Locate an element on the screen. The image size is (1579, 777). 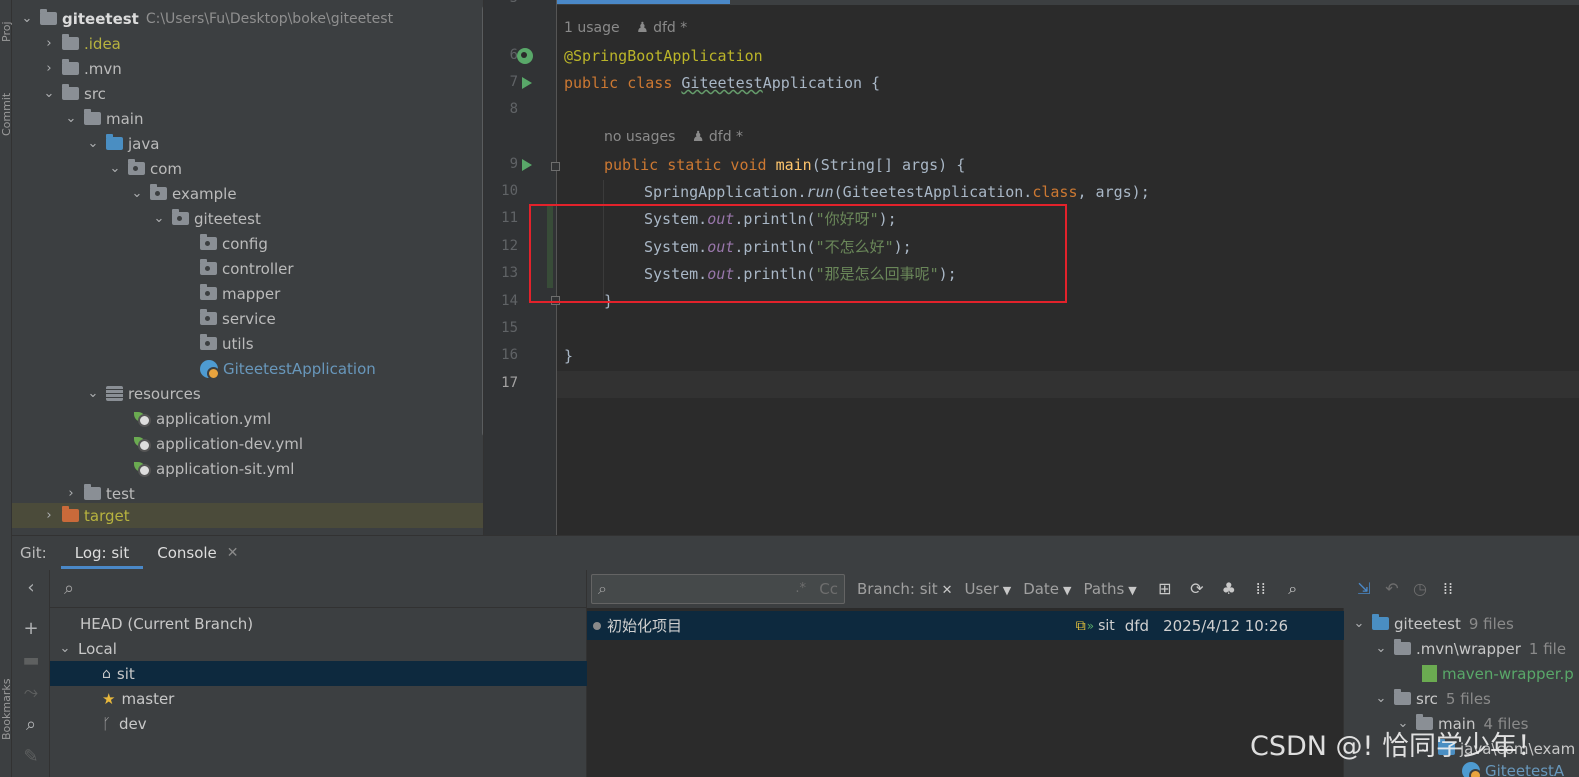
usage-hint: no usages ♟ dfd * is located at coordinates (673, 137).